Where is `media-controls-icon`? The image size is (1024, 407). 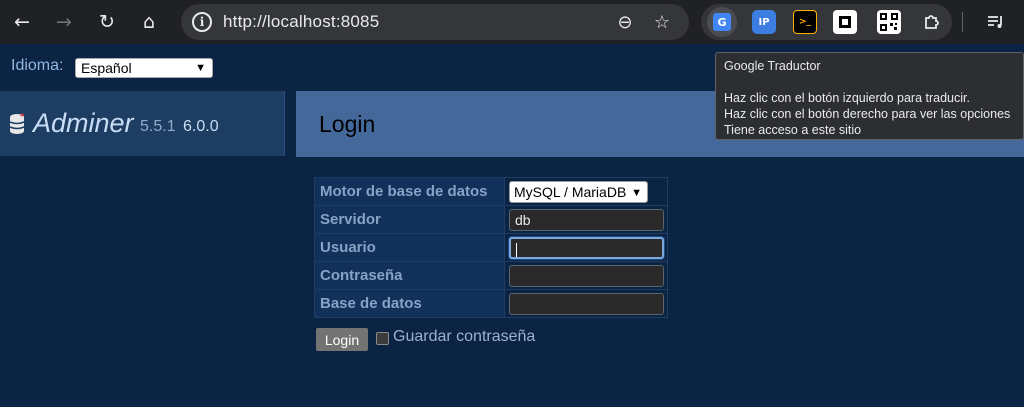 media-controls-icon is located at coordinates (996, 22).